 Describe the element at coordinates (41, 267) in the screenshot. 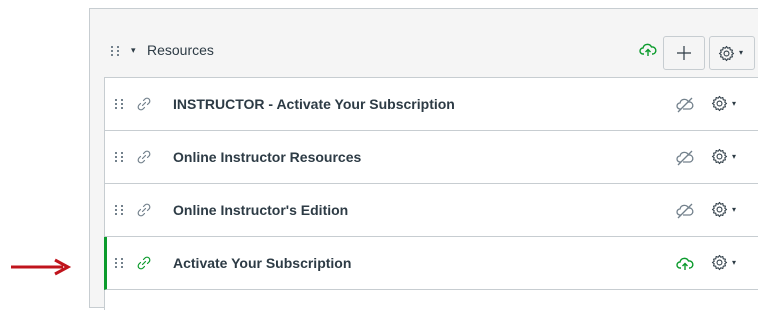

I see `annotation-arrow` at that location.